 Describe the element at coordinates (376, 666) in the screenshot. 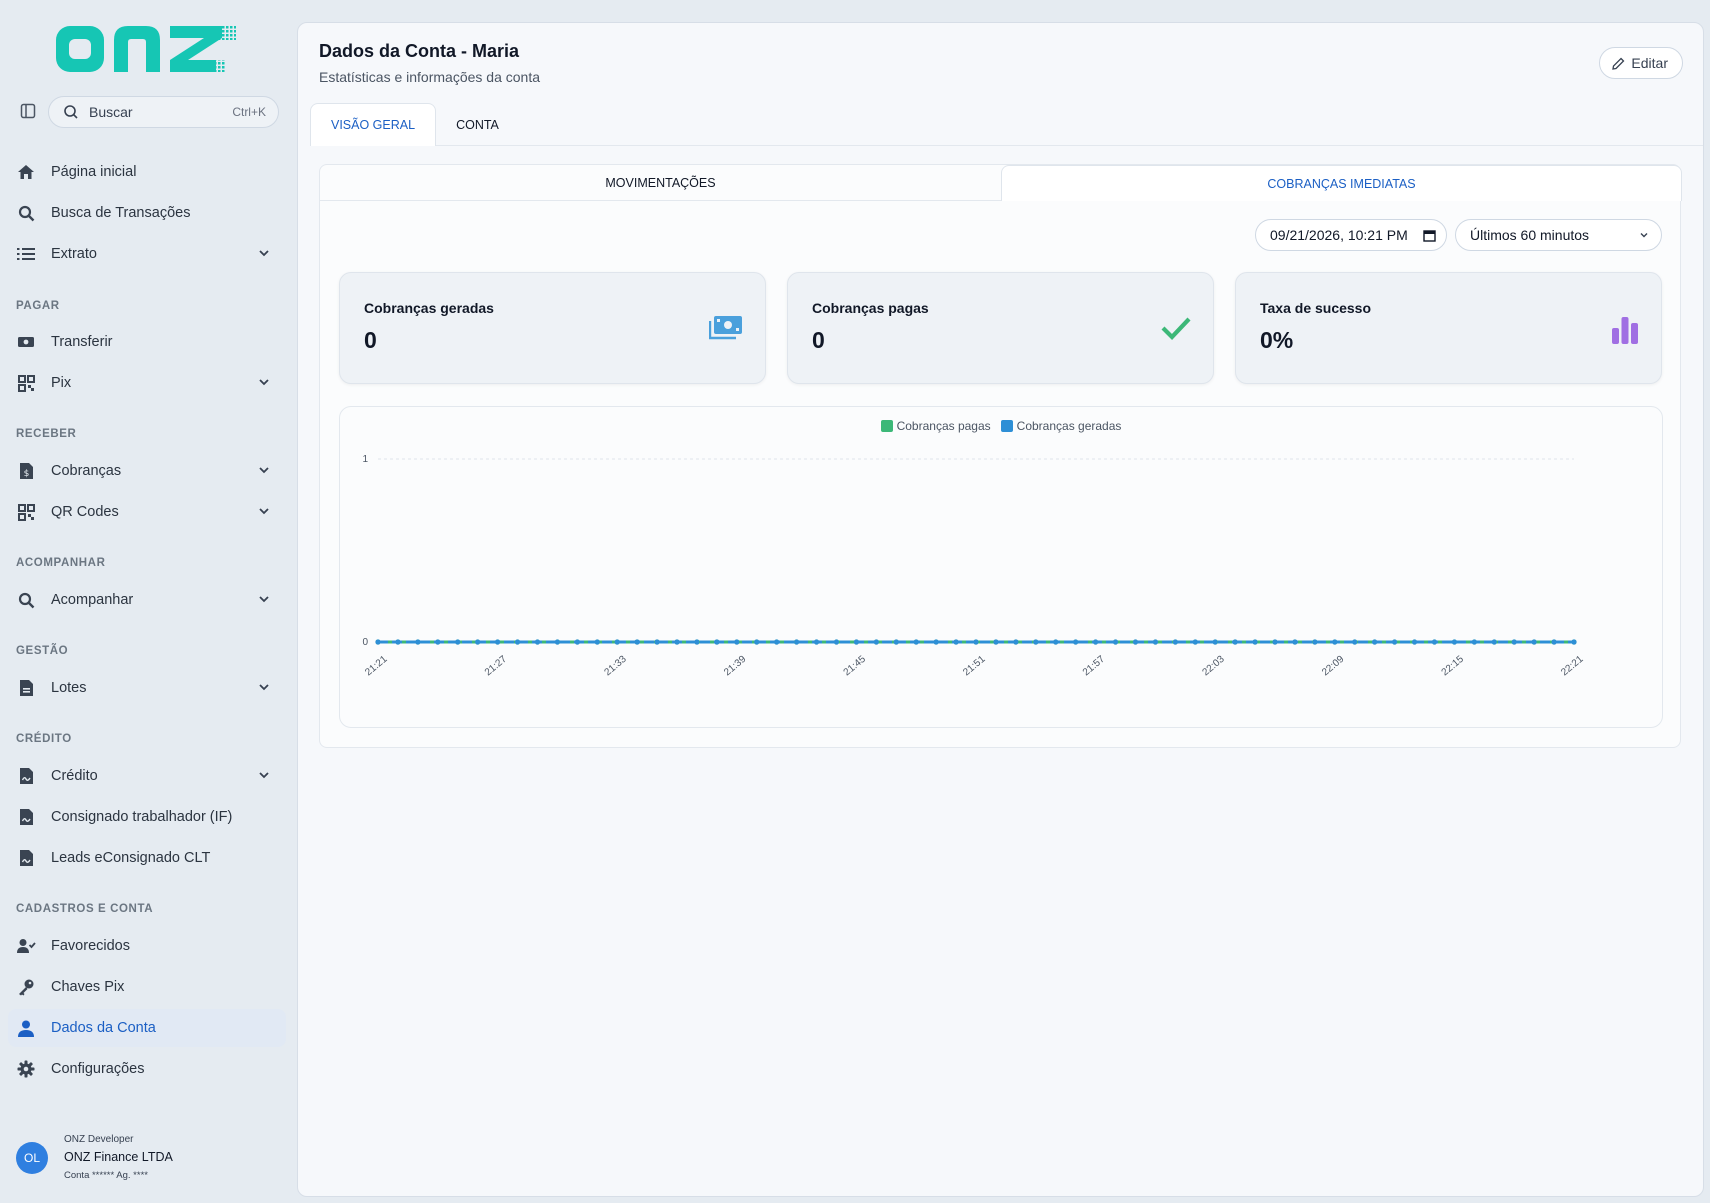

I see `x-tick-label: 21:21` at that location.